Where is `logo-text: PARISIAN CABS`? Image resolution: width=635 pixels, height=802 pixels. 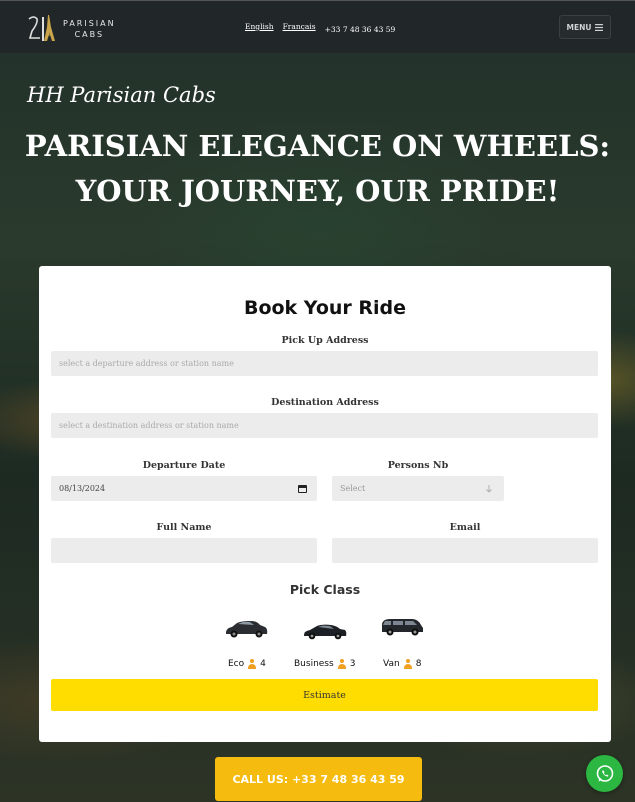 logo-text: PARISIAN CABS is located at coordinates (89, 29).